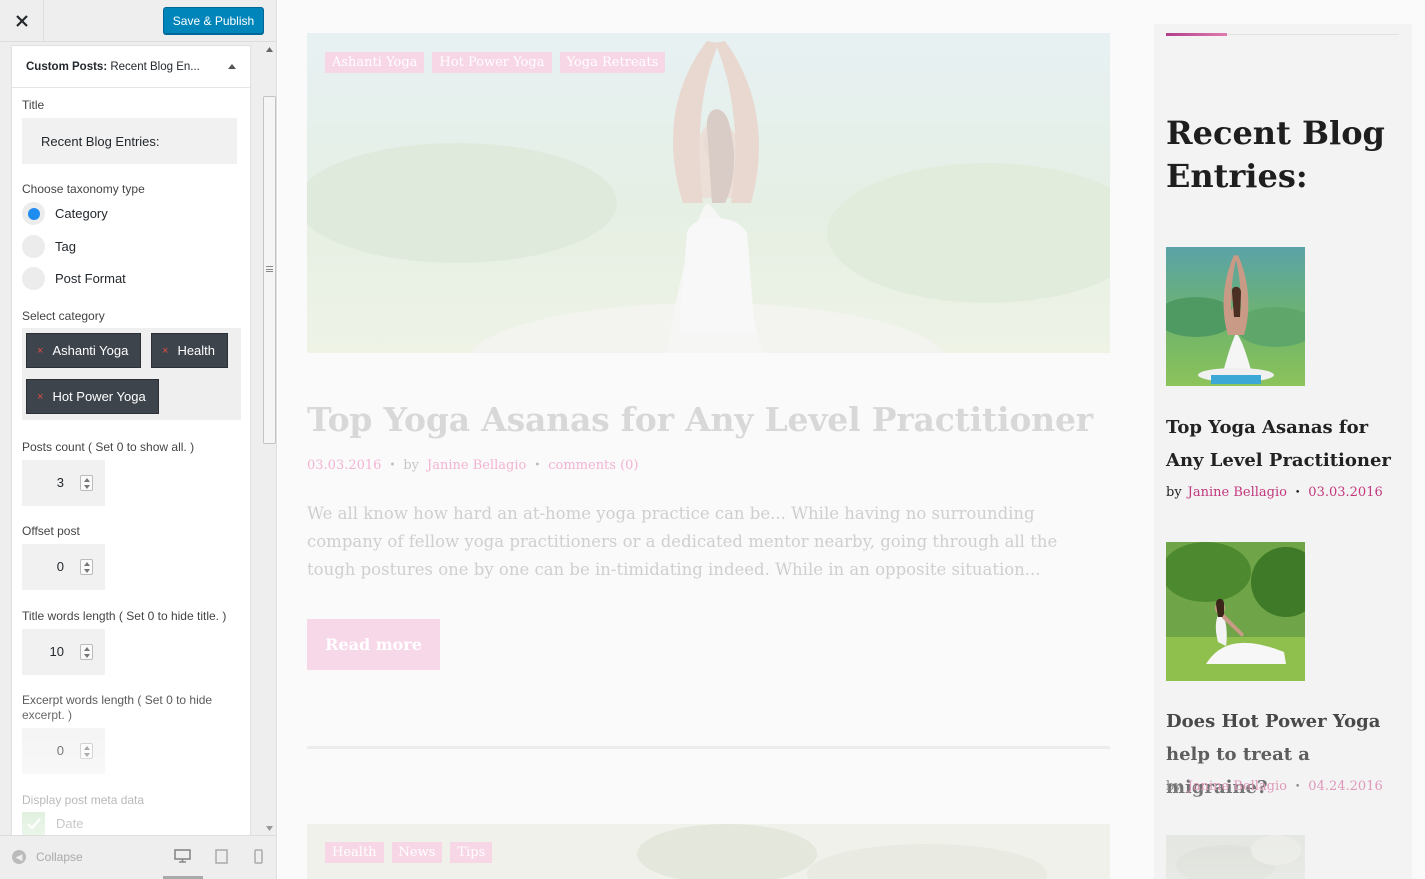 The width and height of the screenshot is (1425, 879). Describe the element at coordinates (90, 350) in the screenshot. I see `category-chip-label: Ashanti Yoga` at that location.